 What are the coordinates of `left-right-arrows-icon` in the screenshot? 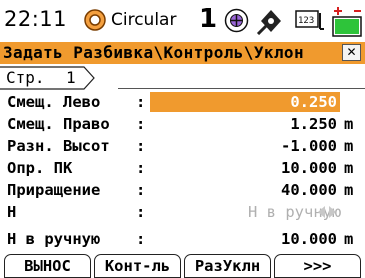 It's located at (327, 212).